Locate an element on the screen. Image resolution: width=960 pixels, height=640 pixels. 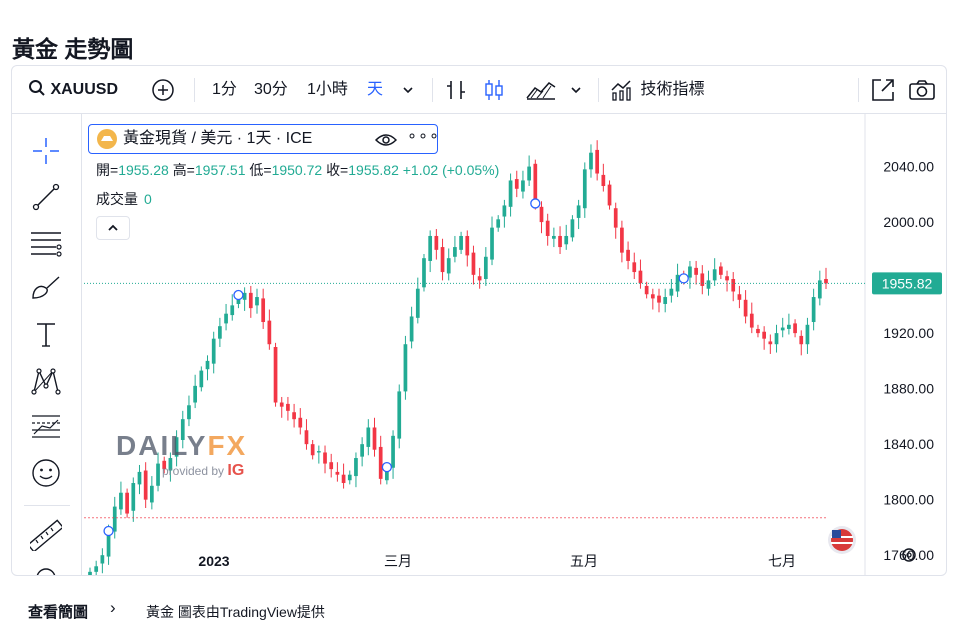
change-value: +1.02 is located at coordinates (420, 170).